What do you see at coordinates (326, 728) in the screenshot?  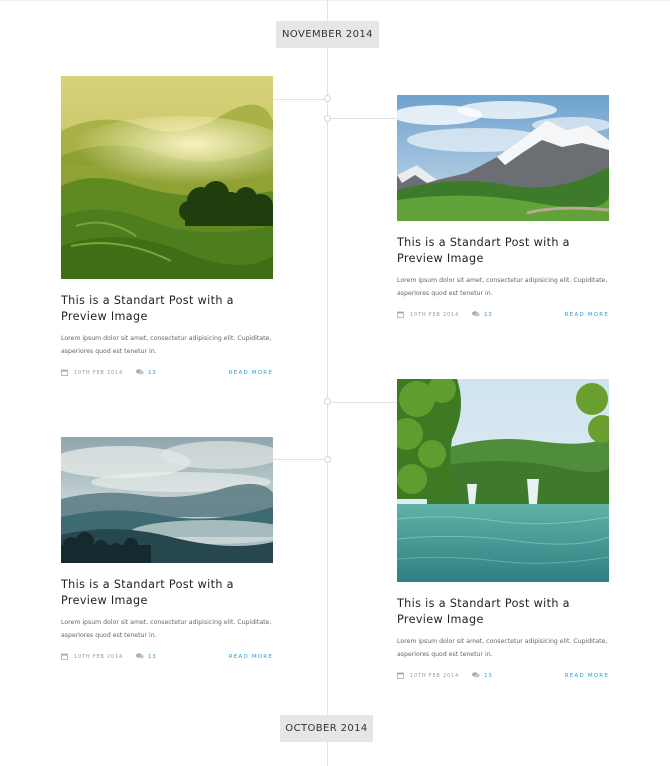 I see `month-badge-bottom: OCTOBER 2014` at bounding box center [326, 728].